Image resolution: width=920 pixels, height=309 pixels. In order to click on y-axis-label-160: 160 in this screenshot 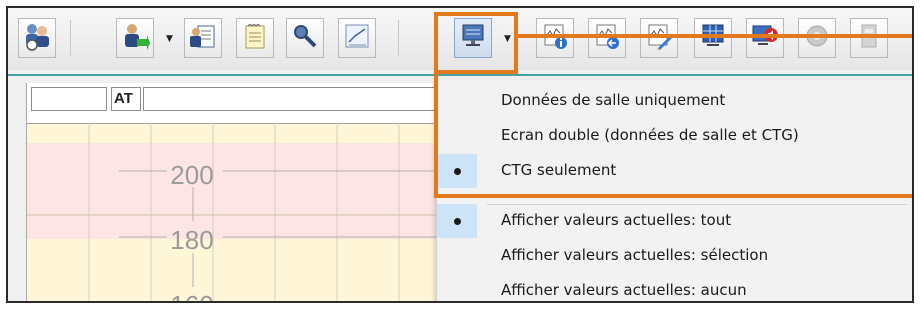, I will do `click(192, 295)`.